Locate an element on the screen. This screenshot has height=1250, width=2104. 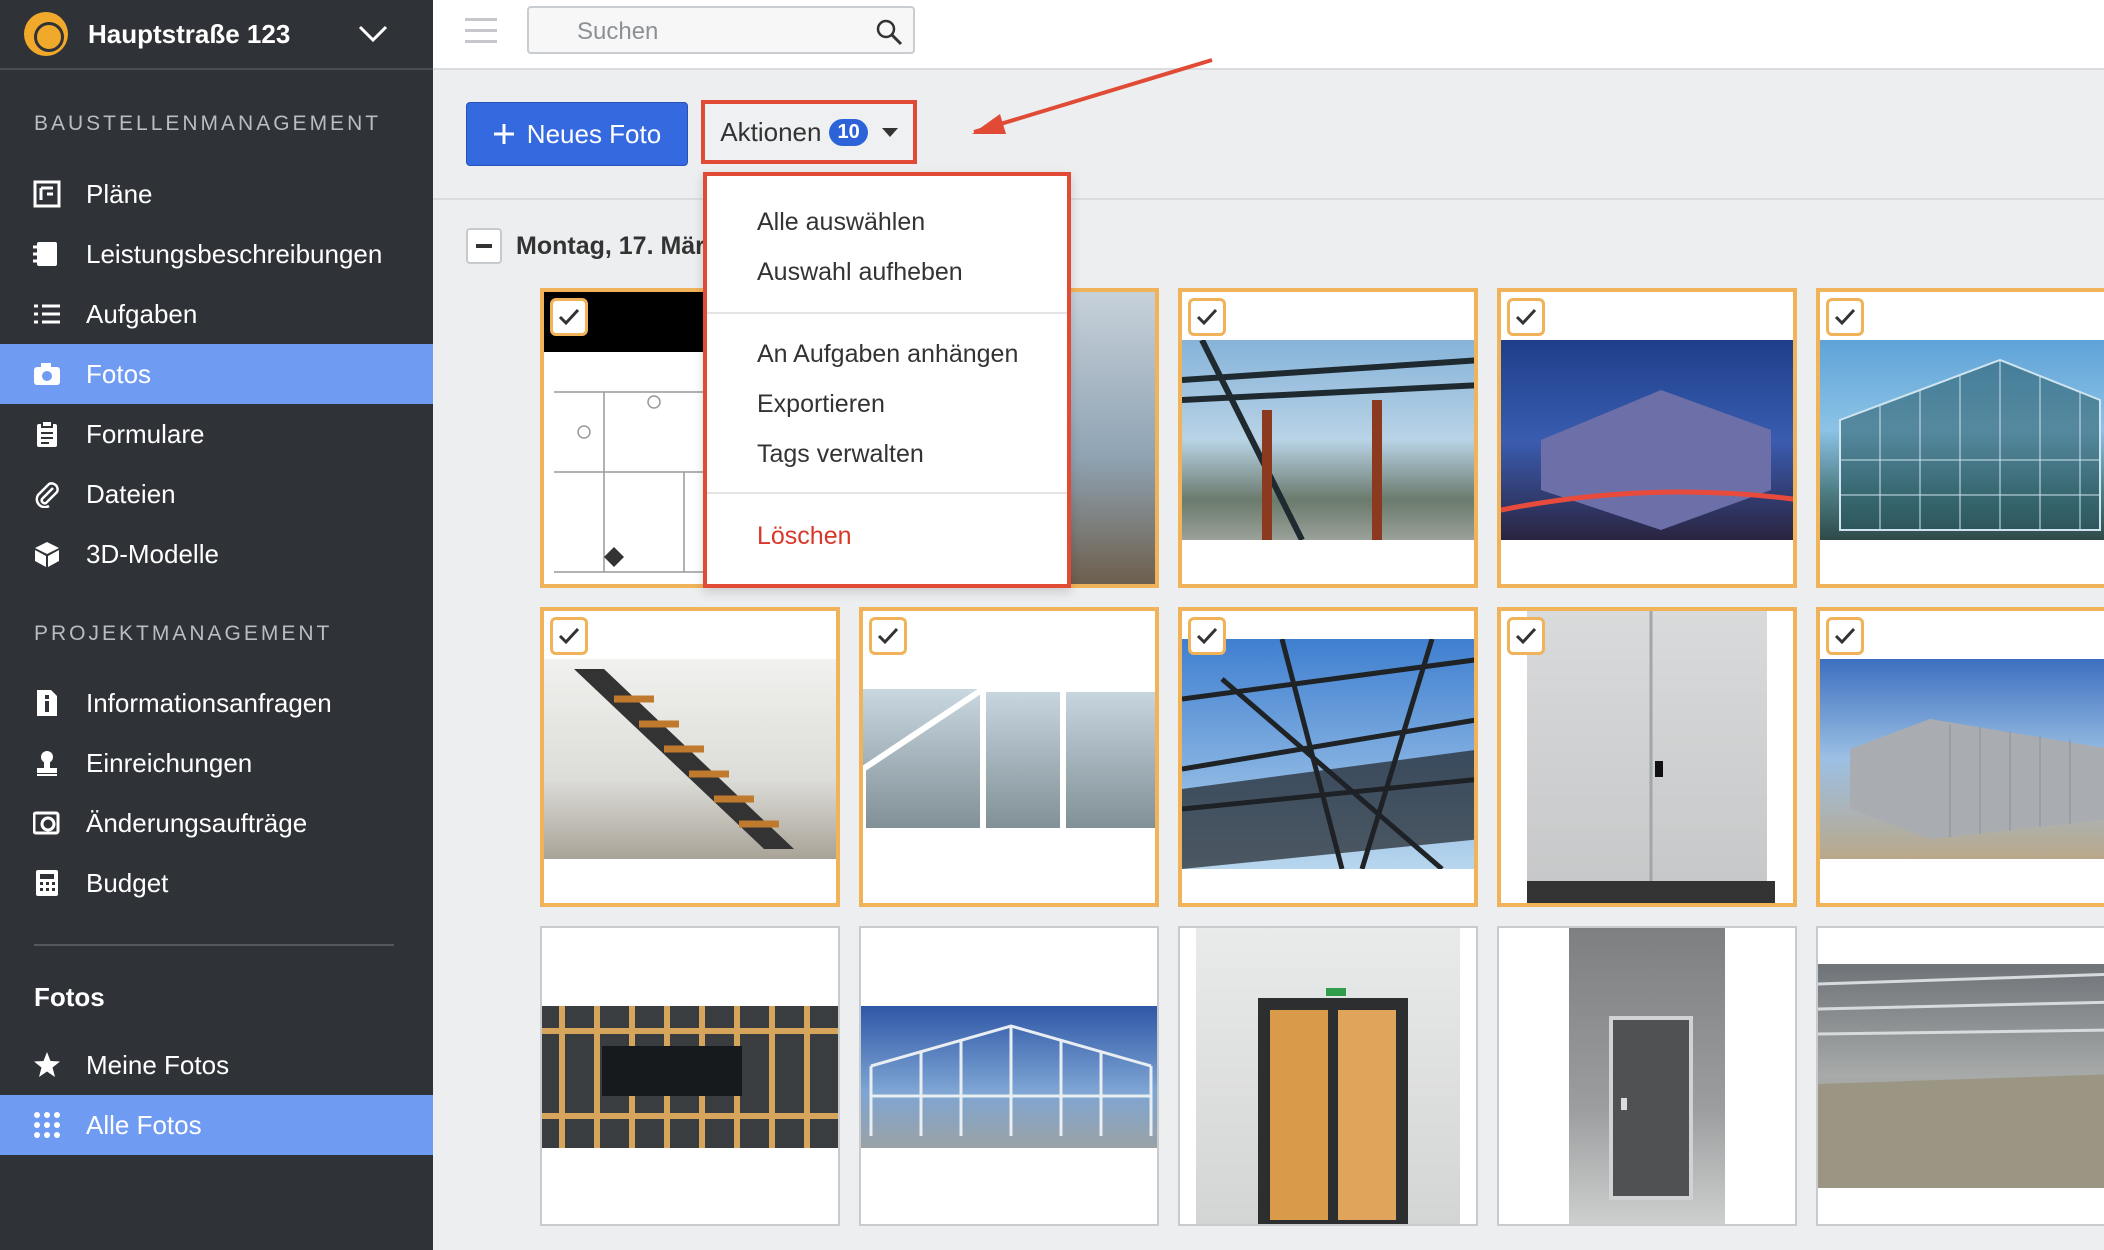
sidebar-item-photos: Fotos is located at coordinates (216, 374).